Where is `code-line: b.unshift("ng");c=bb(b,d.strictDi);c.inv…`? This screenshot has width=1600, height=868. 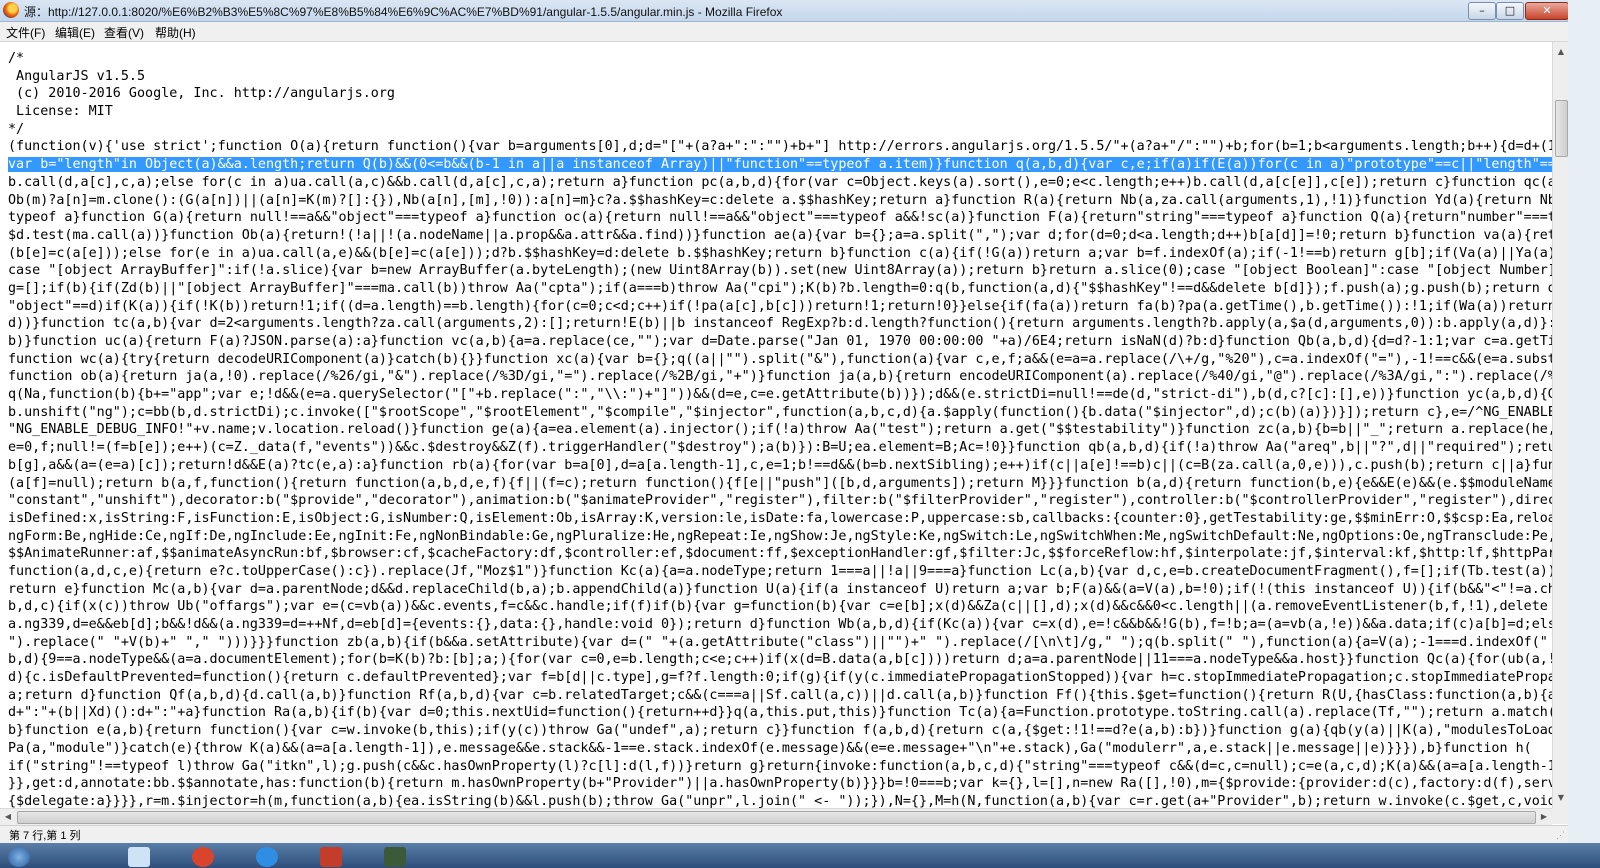
code-line: b.unshift("ng");c=bb(b,d.strictDi);c.inv… is located at coordinates (780, 412).